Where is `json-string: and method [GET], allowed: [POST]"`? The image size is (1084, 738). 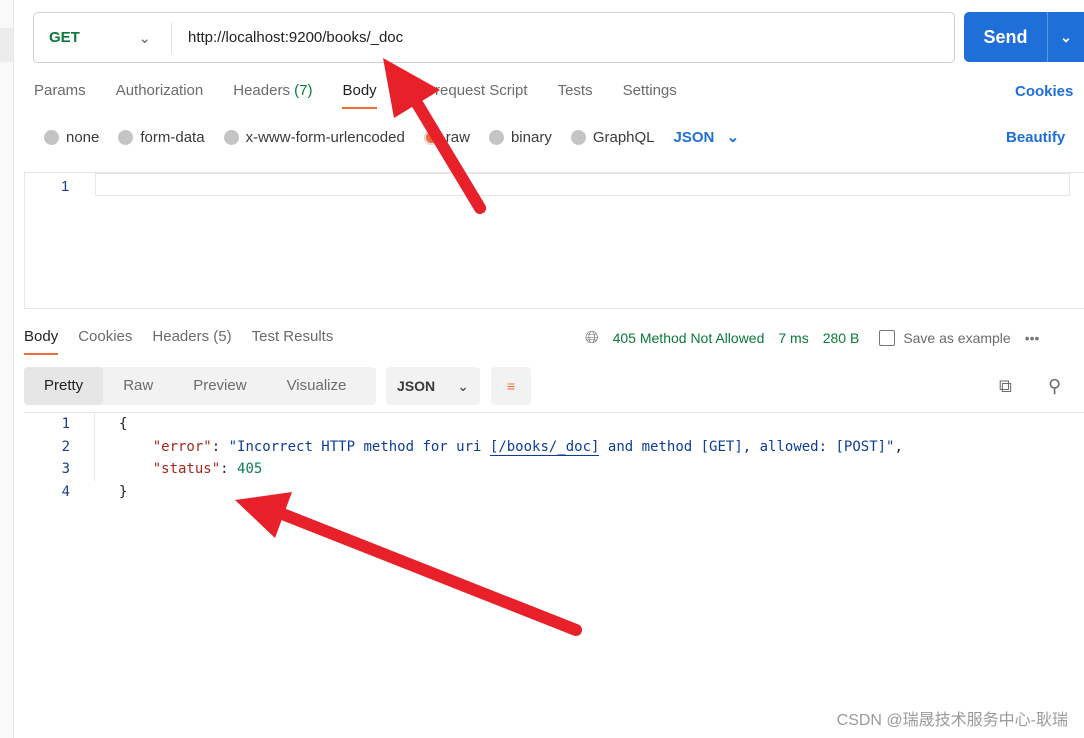 json-string: and method [GET], allowed: [POST]" is located at coordinates (747, 446).